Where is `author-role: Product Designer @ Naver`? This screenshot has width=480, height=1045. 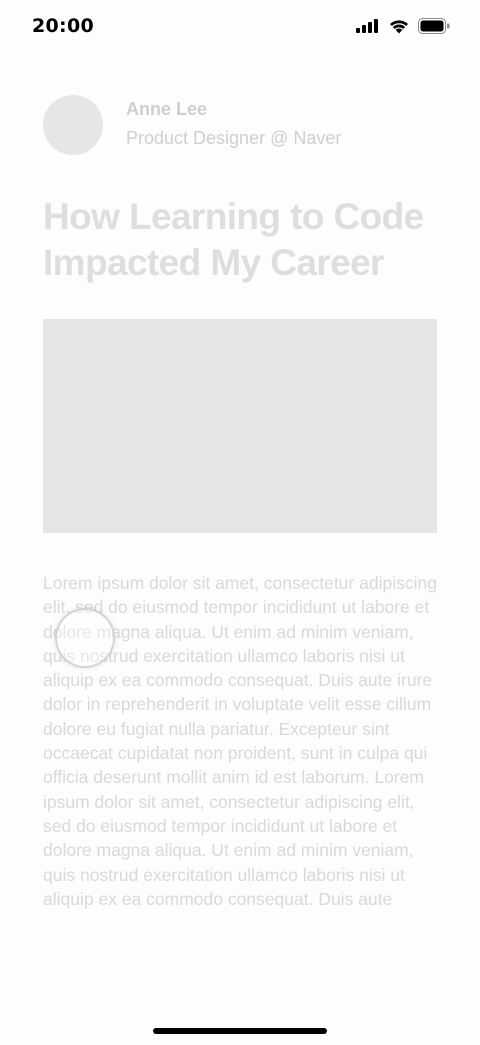 author-role: Product Designer @ Naver is located at coordinates (234, 138).